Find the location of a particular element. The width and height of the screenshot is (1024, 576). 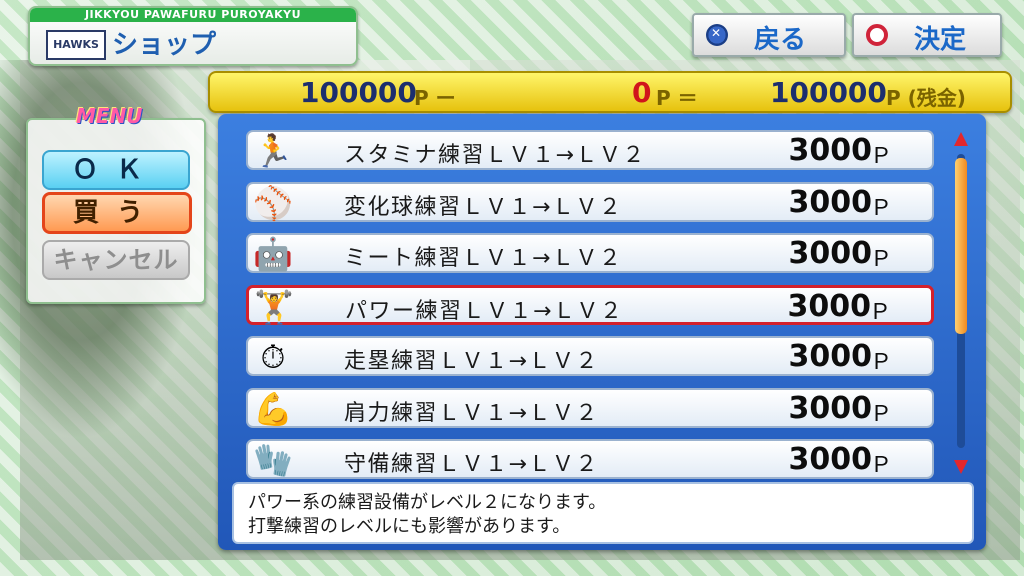

scroll-thumb is located at coordinates (961, 246).